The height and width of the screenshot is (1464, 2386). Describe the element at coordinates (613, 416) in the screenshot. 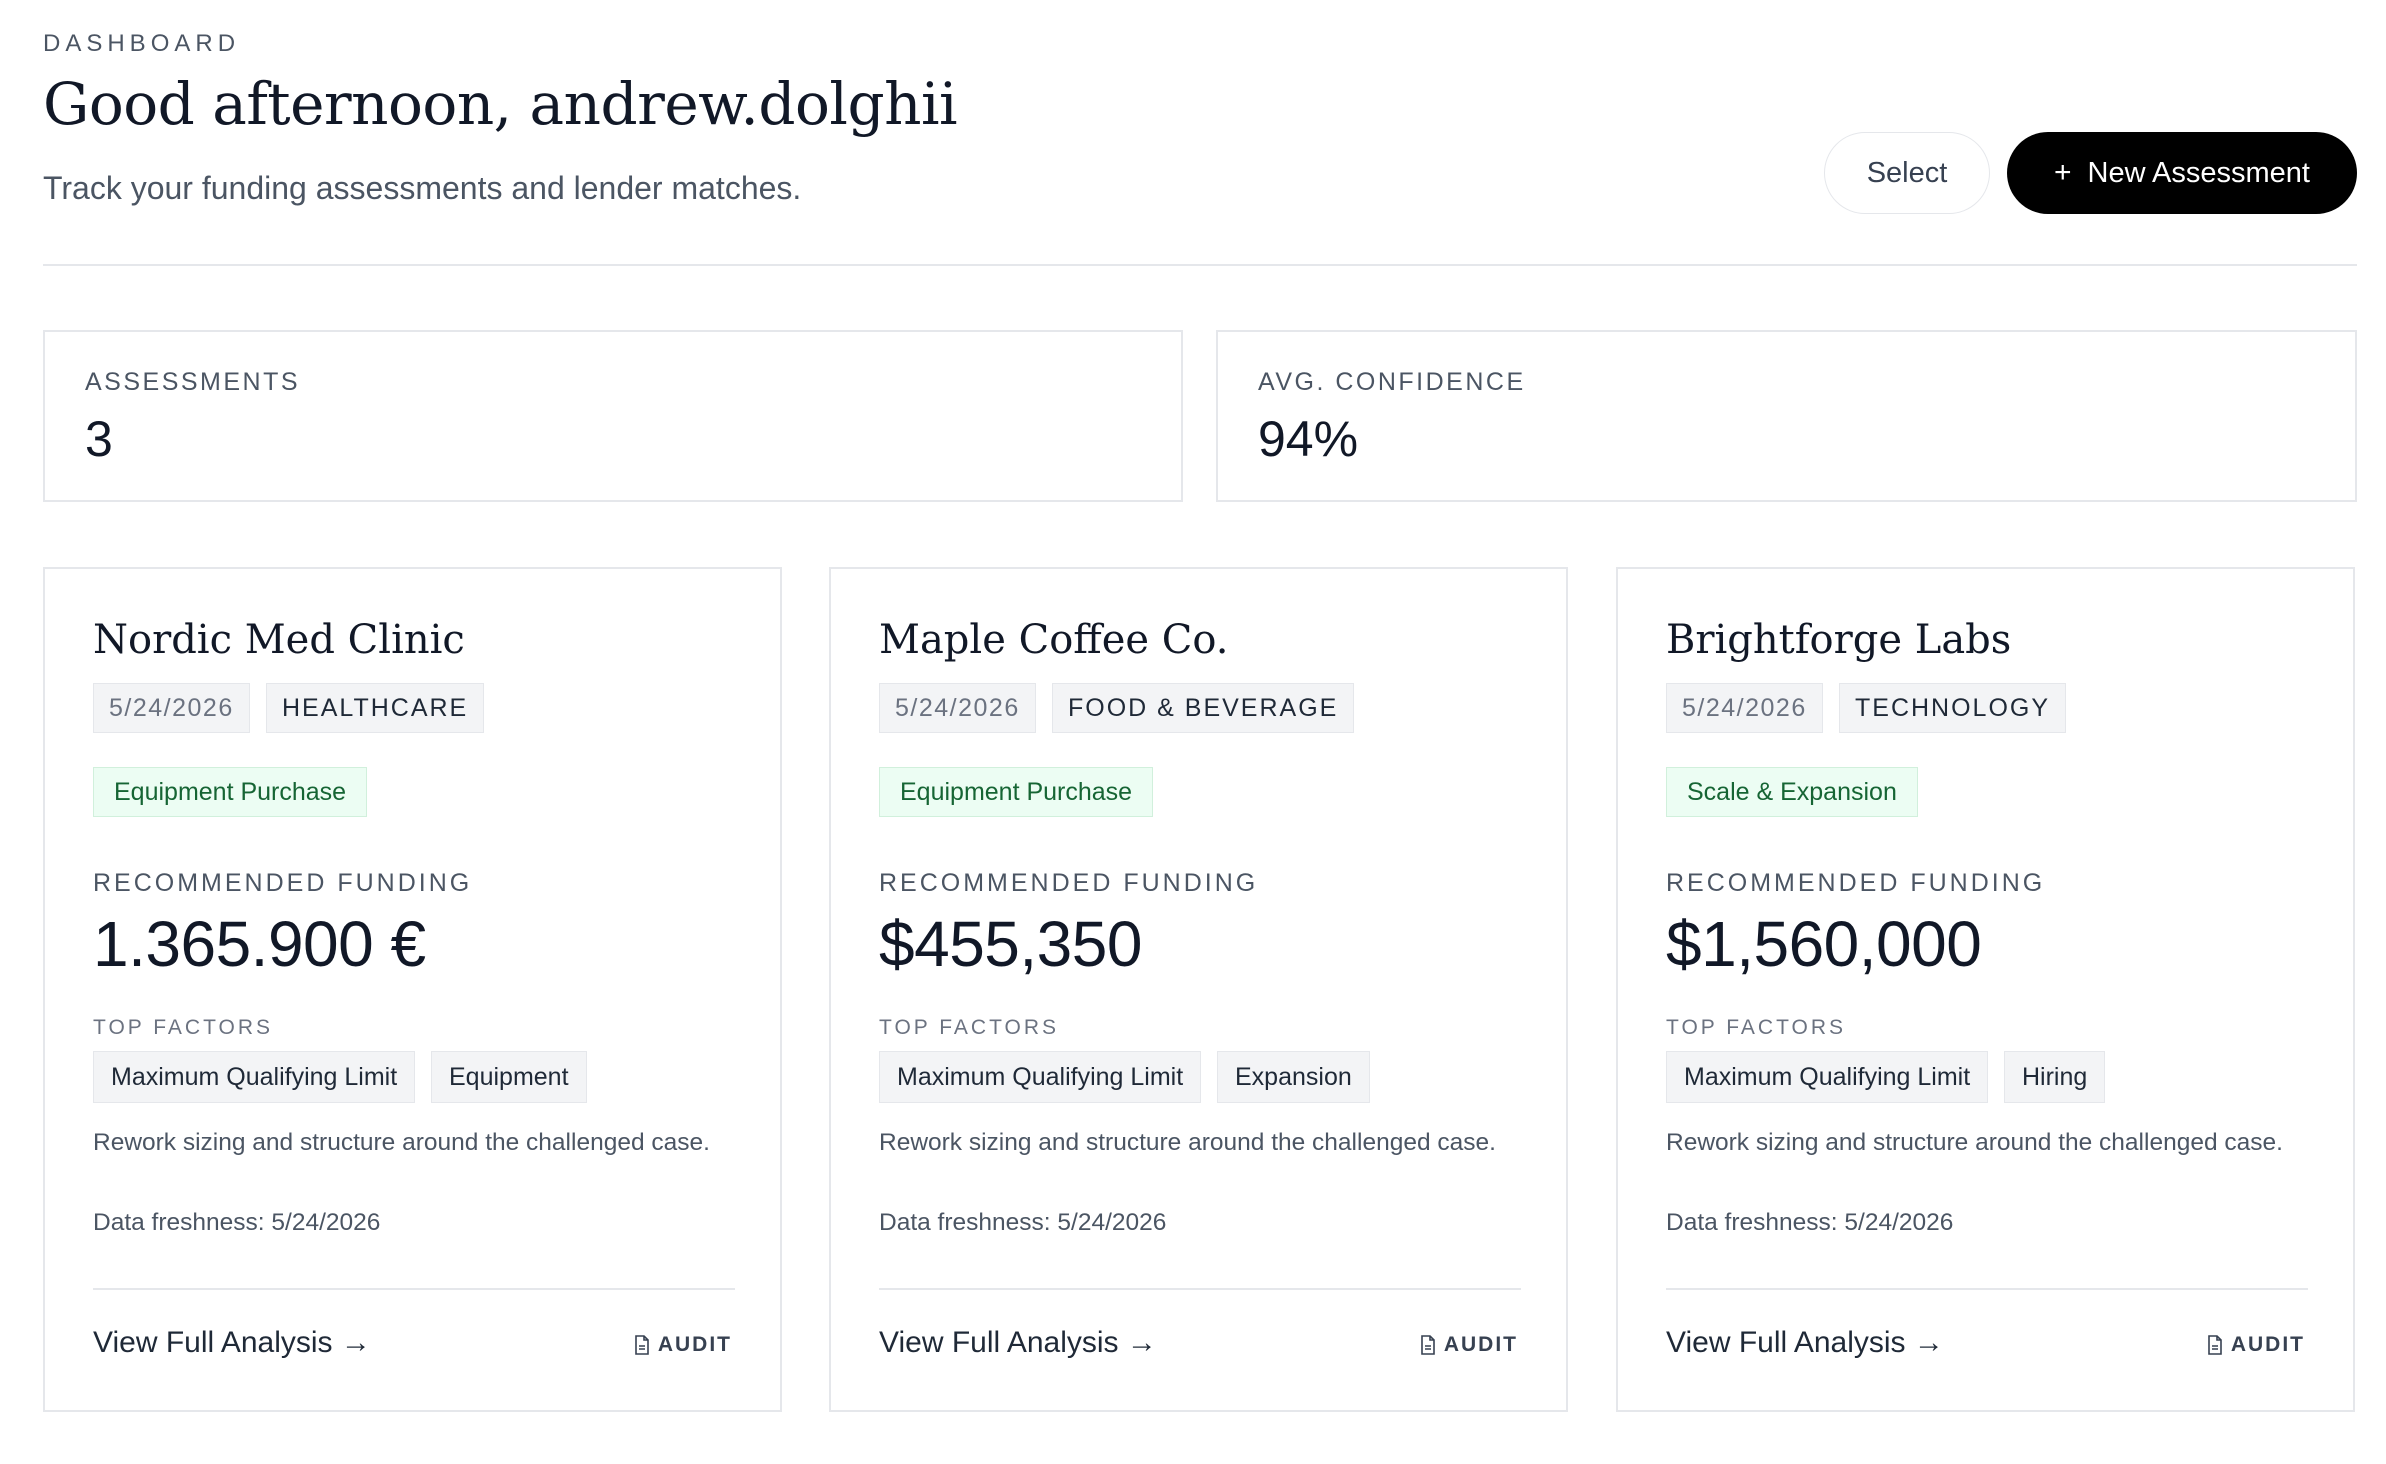

I see `stat-assessments: ASSESSMENTS 3` at that location.